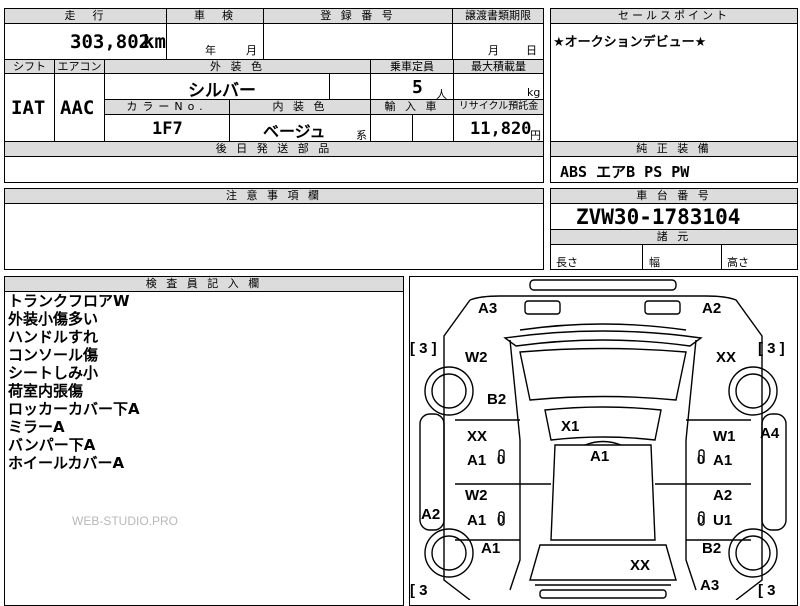 This screenshot has width=800, height=606. Describe the element at coordinates (723, 460) in the screenshot. I see `code-a1-right-door: A1` at that location.